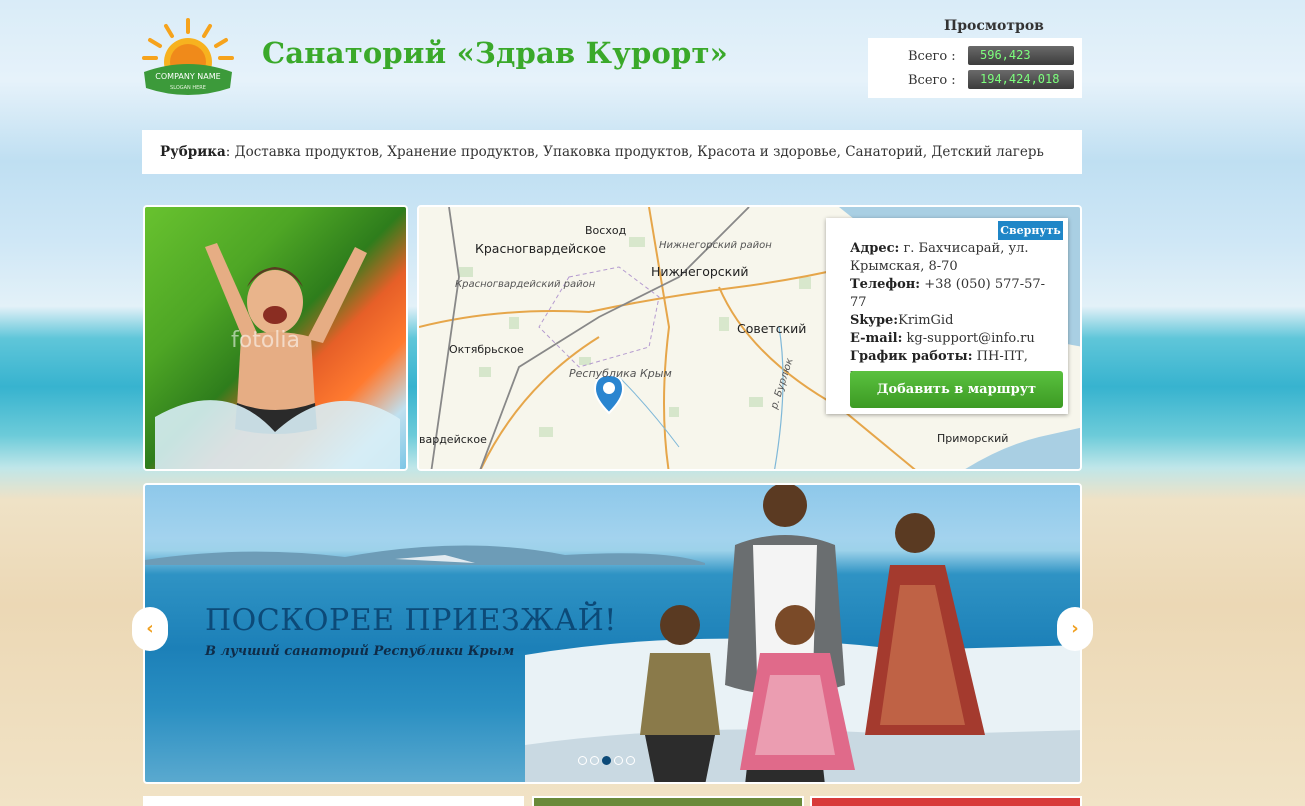  Describe the element at coordinates (495, 53) in the screenshot. I see `site-title: Санаторий «Здрав Курорт»` at that location.